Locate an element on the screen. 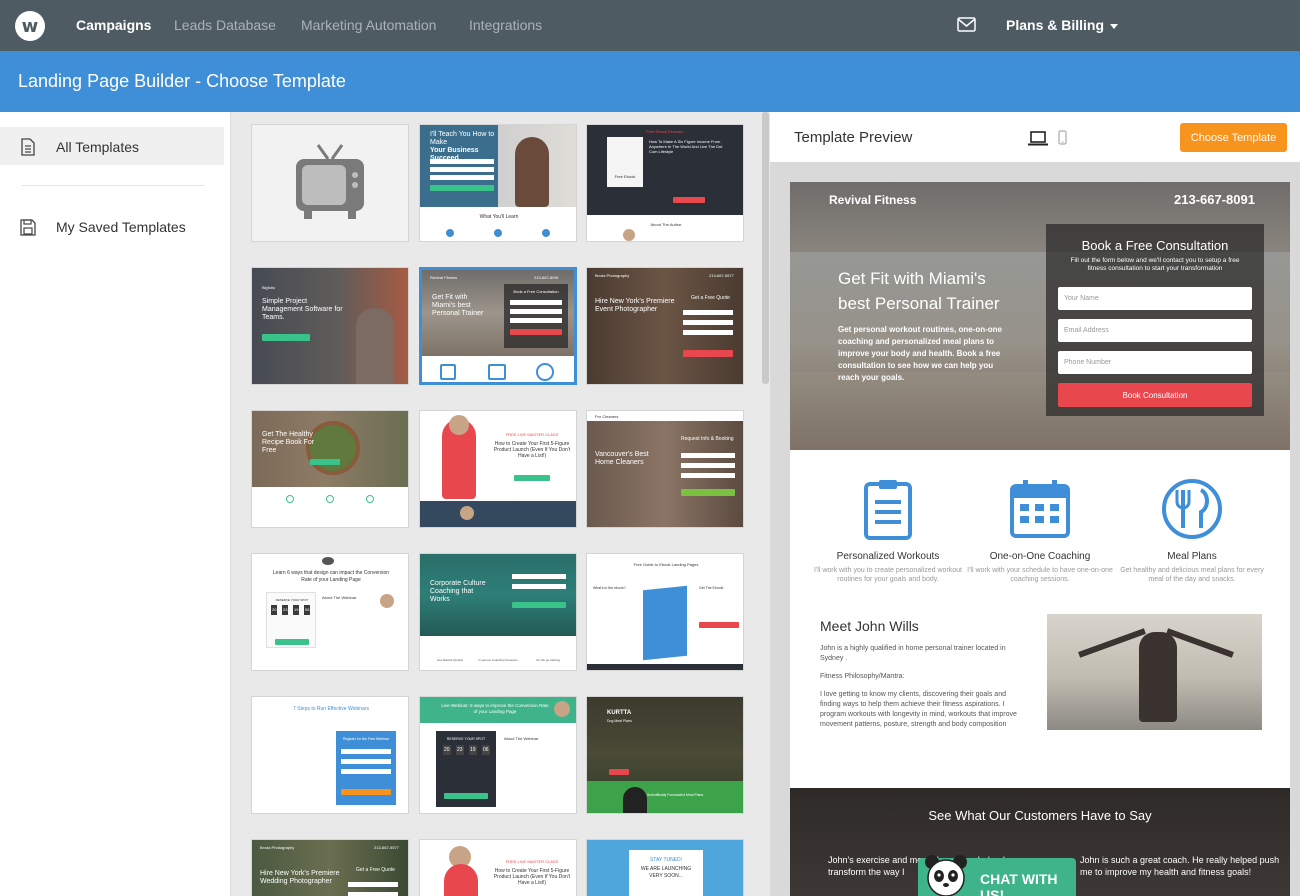  tv-icon is located at coordinates (330, 181).